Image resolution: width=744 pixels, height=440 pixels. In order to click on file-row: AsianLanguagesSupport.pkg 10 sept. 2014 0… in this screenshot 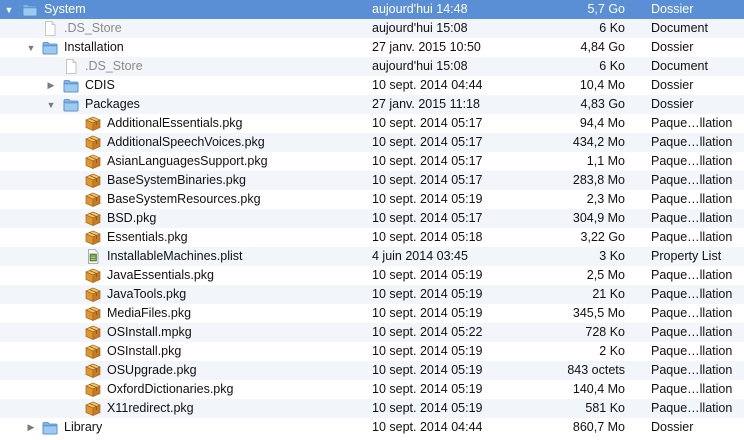, I will do `click(372, 161)`.